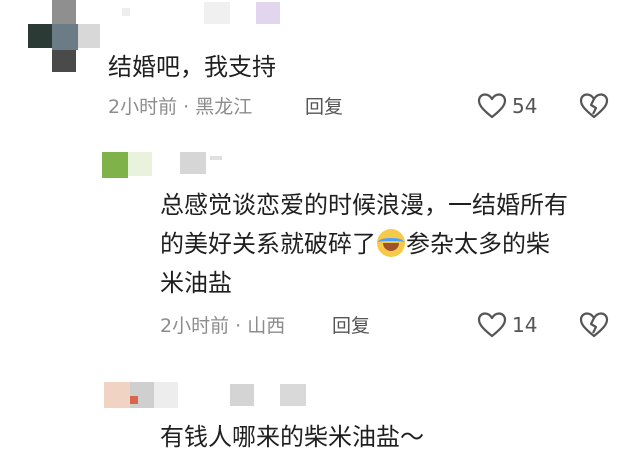  What do you see at coordinates (478, 244) in the screenshot?
I see `comment-text-segment: 参杂太多的柴` at bounding box center [478, 244].